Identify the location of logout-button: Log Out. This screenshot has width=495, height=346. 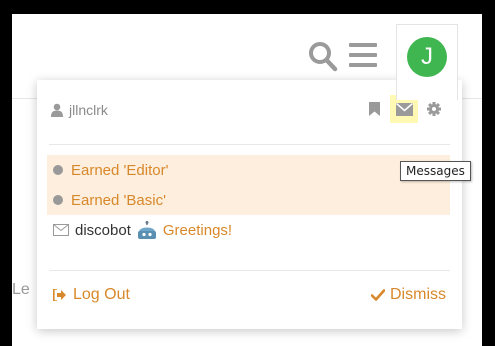
(91, 295).